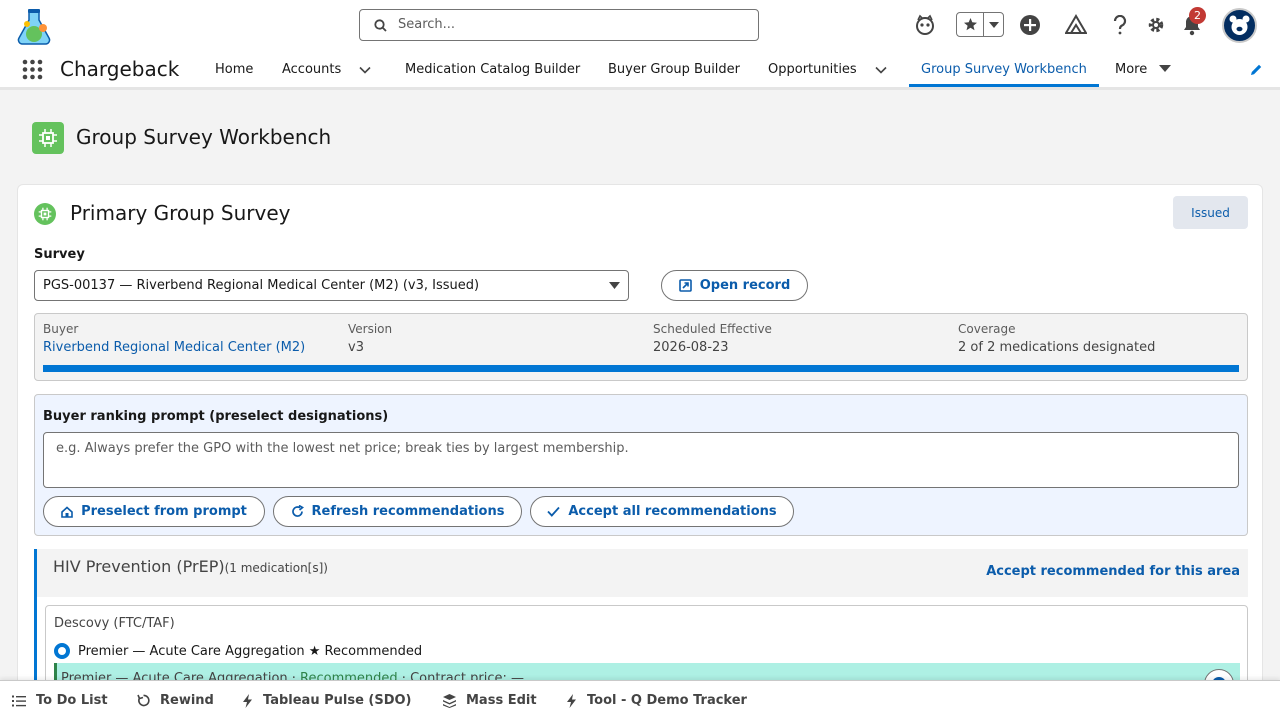 The width and height of the screenshot is (1280, 720). Describe the element at coordinates (164, 511) in the screenshot. I see `preselect-label: Preselect from prompt` at that location.